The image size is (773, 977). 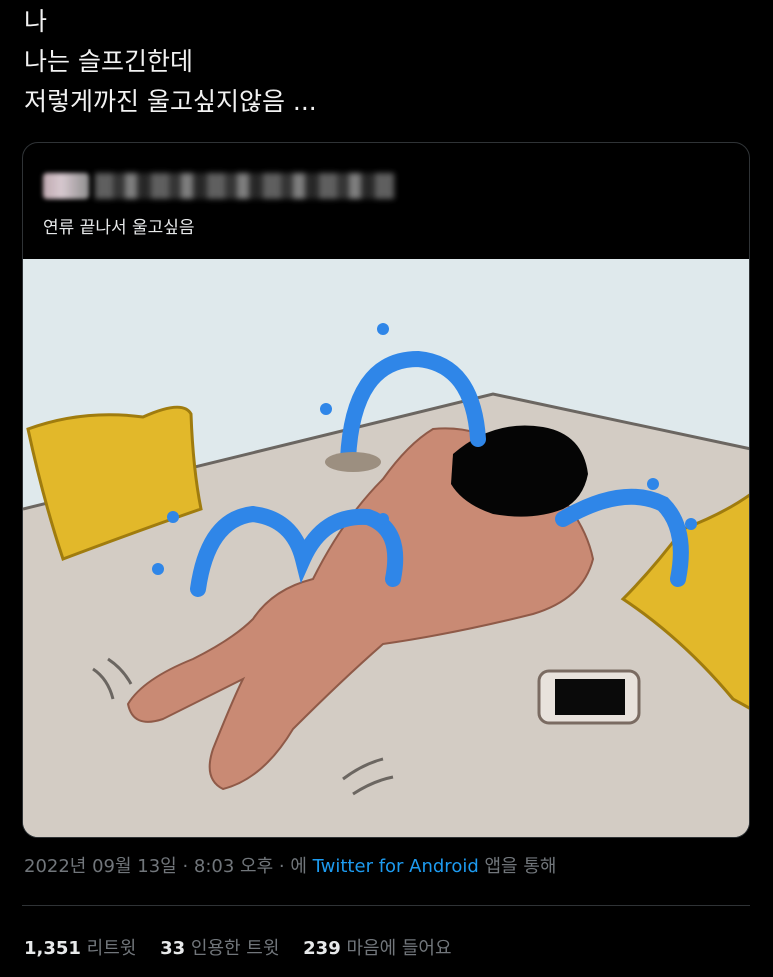 What do you see at coordinates (111, 948) in the screenshot?
I see `retweets-label: 리트윗` at bounding box center [111, 948].